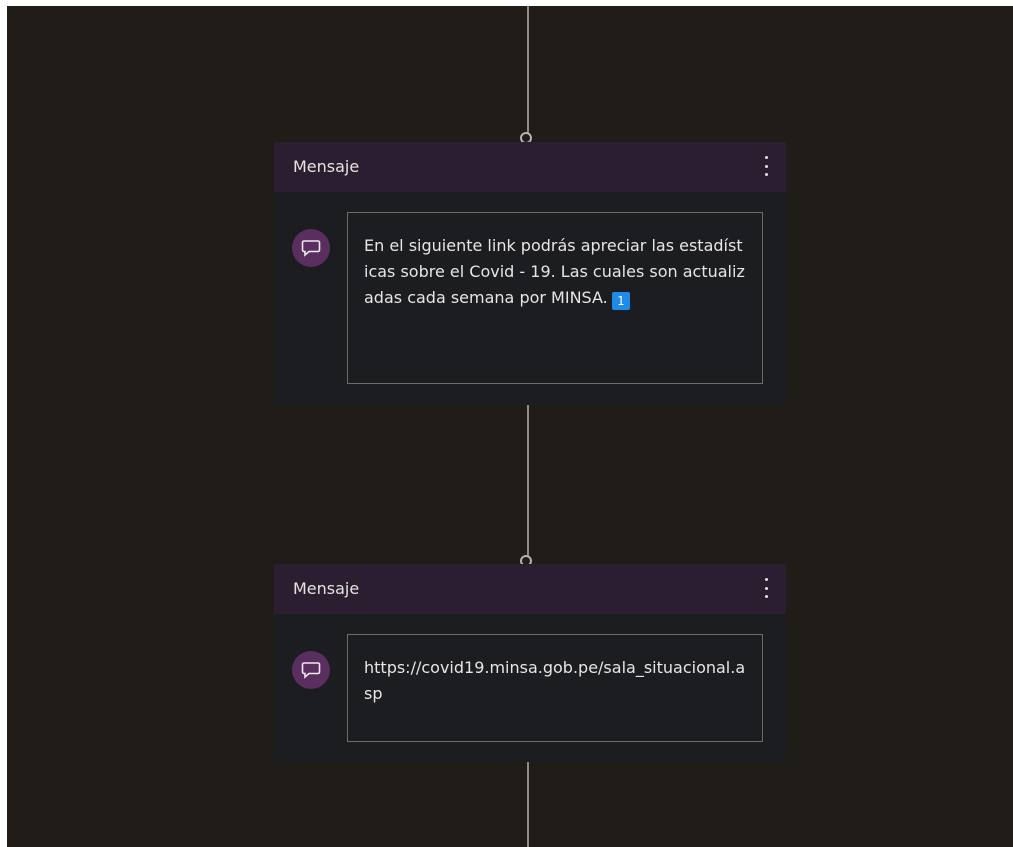 This screenshot has width=1013, height=847. What do you see at coordinates (620, 301) in the screenshot?
I see `keycap-one-emoji: 1` at bounding box center [620, 301].